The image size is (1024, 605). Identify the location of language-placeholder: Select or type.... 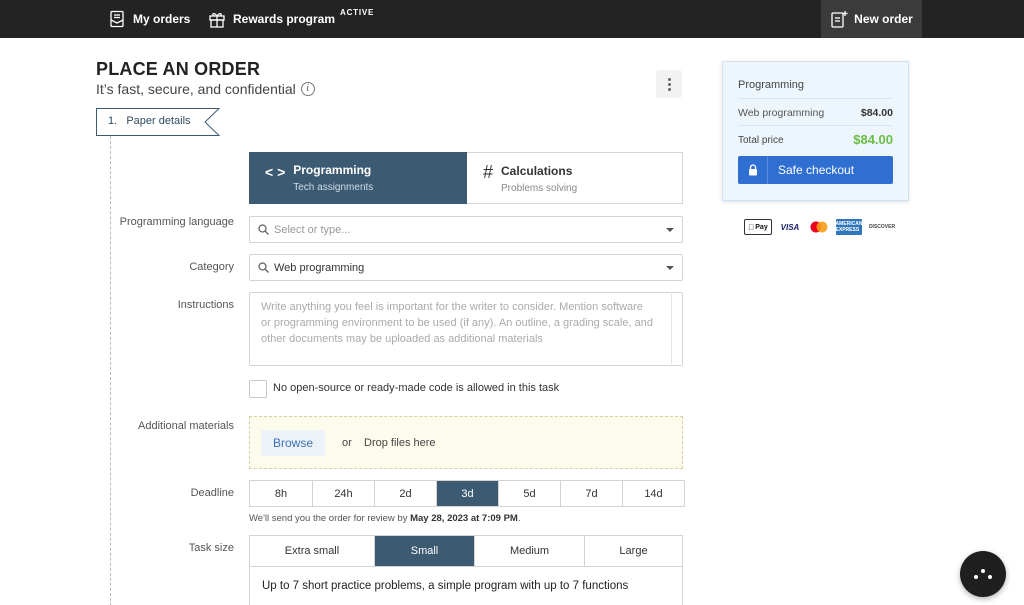
(312, 229).